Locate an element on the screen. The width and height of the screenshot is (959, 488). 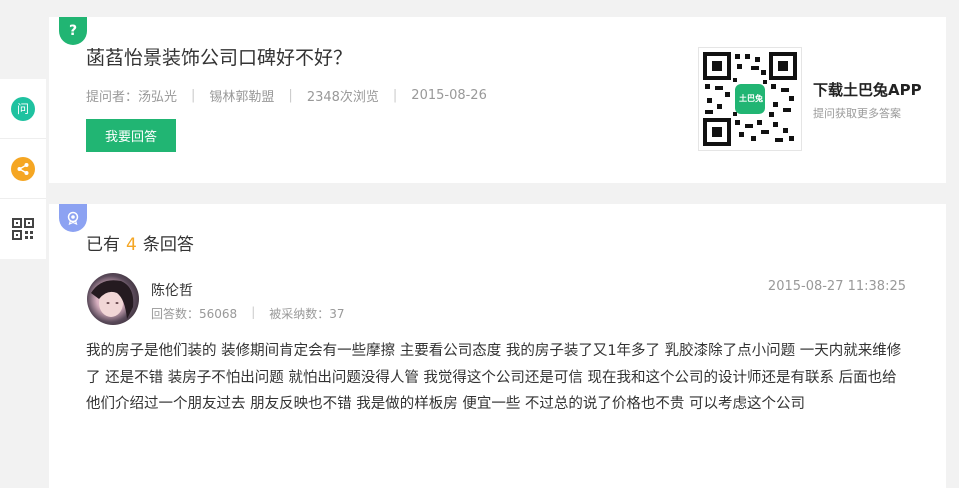
share-button is located at coordinates (23, 169).